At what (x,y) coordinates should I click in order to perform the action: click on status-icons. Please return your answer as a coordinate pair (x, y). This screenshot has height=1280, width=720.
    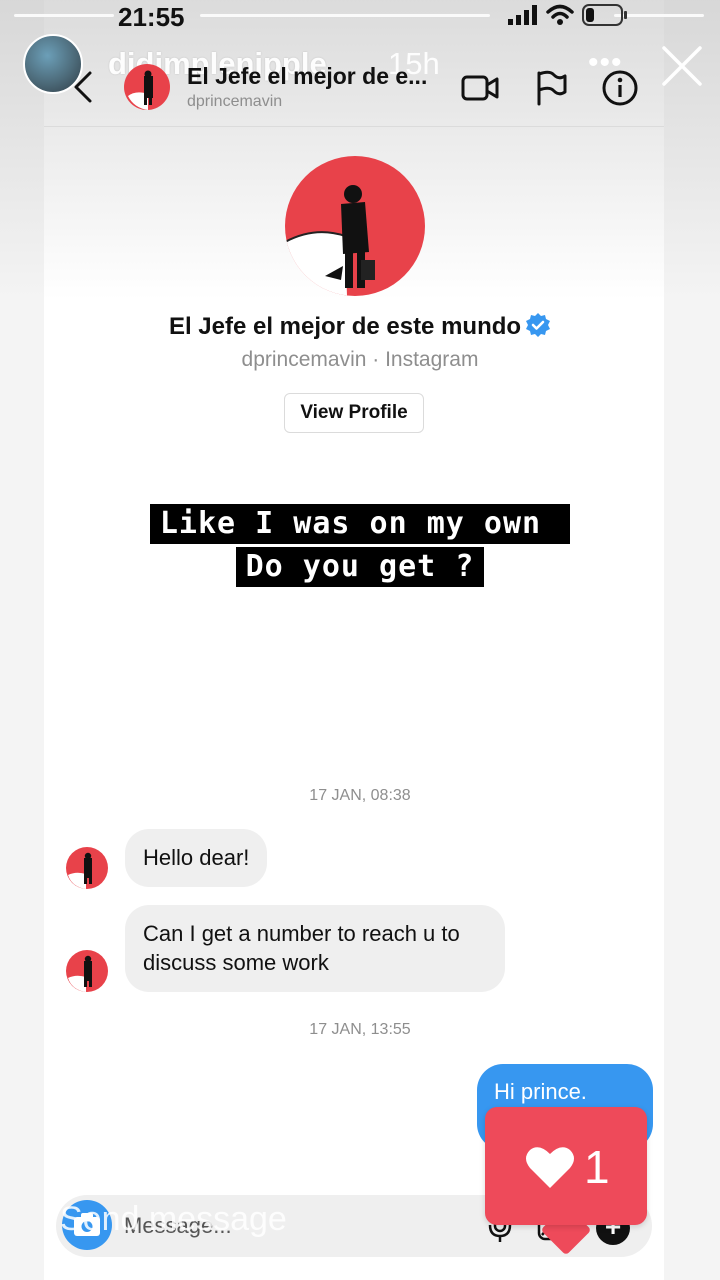
    Looking at the image, I should click on (568, 15).